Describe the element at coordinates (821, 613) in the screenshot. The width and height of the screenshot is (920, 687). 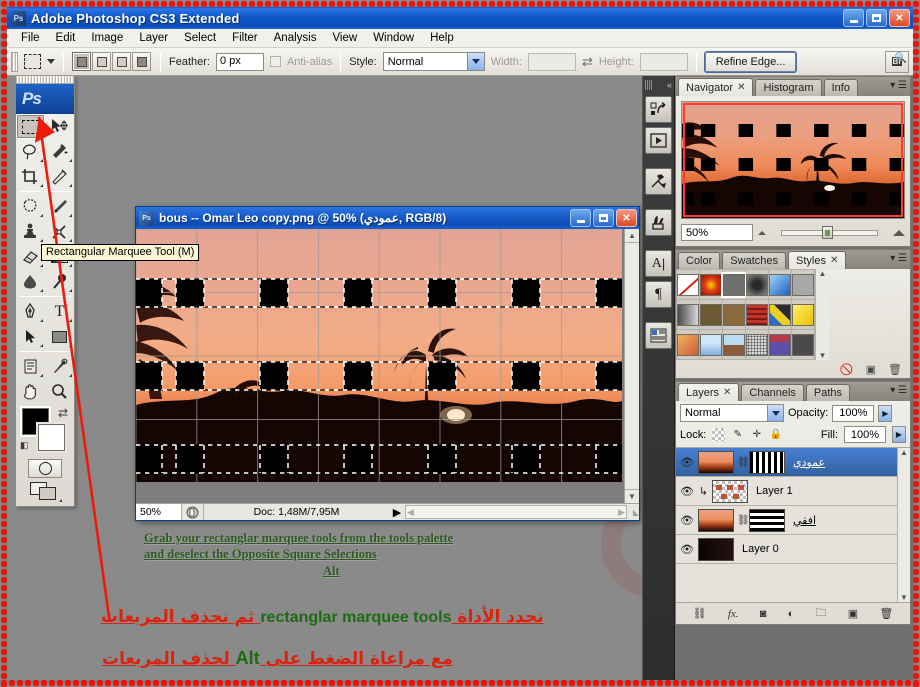
I see `new-group-icon: 🗀` at that location.